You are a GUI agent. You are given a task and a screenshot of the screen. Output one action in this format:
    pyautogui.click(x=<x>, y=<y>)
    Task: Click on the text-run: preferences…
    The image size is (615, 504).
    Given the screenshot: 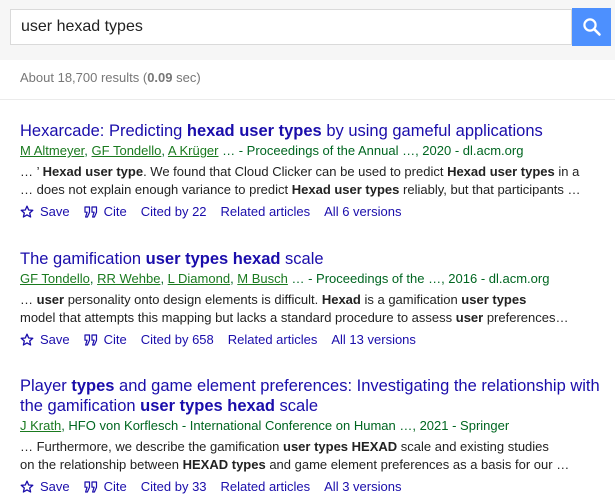 What is the action you would take?
    pyautogui.click(x=526, y=317)
    